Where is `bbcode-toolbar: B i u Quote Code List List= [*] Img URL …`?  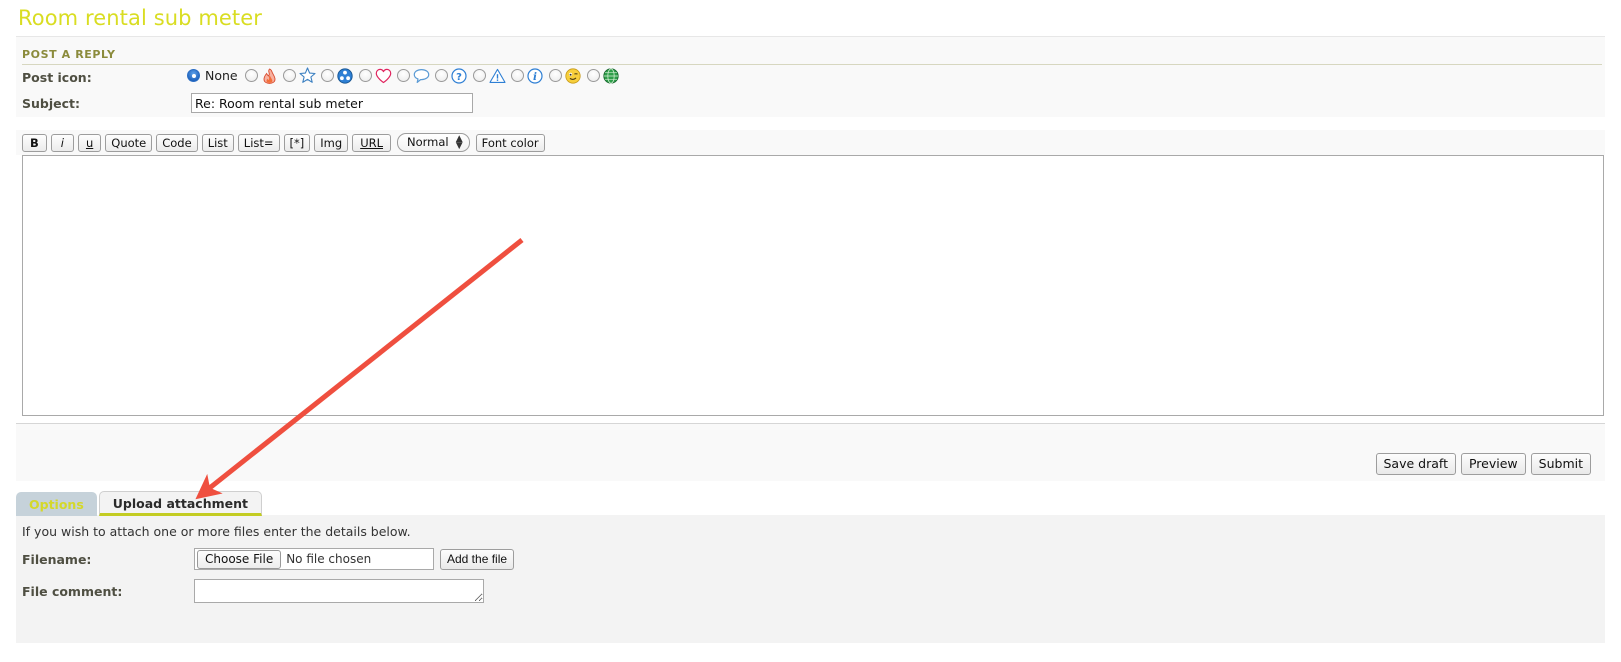
bbcode-toolbar: B i u Quote Code List List= [*] Img URL … is located at coordinates (810, 142).